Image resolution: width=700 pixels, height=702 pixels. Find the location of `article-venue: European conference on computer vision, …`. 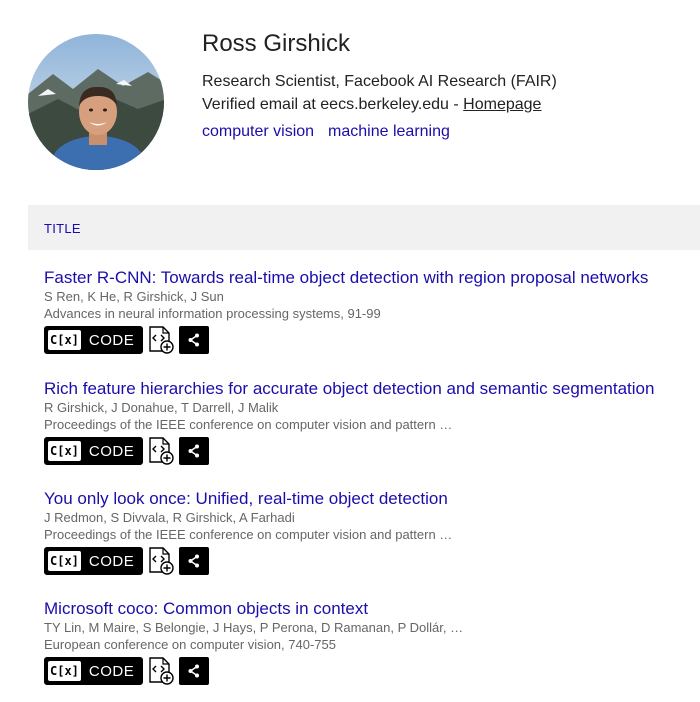

article-venue: European conference on computer vision, … is located at coordinates (190, 644).